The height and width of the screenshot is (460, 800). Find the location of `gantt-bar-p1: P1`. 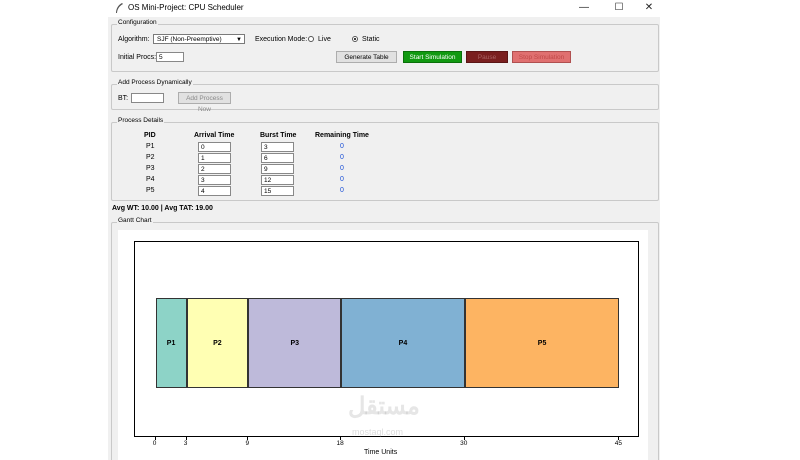

gantt-bar-p1: P1 is located at coordinates (171, 343).